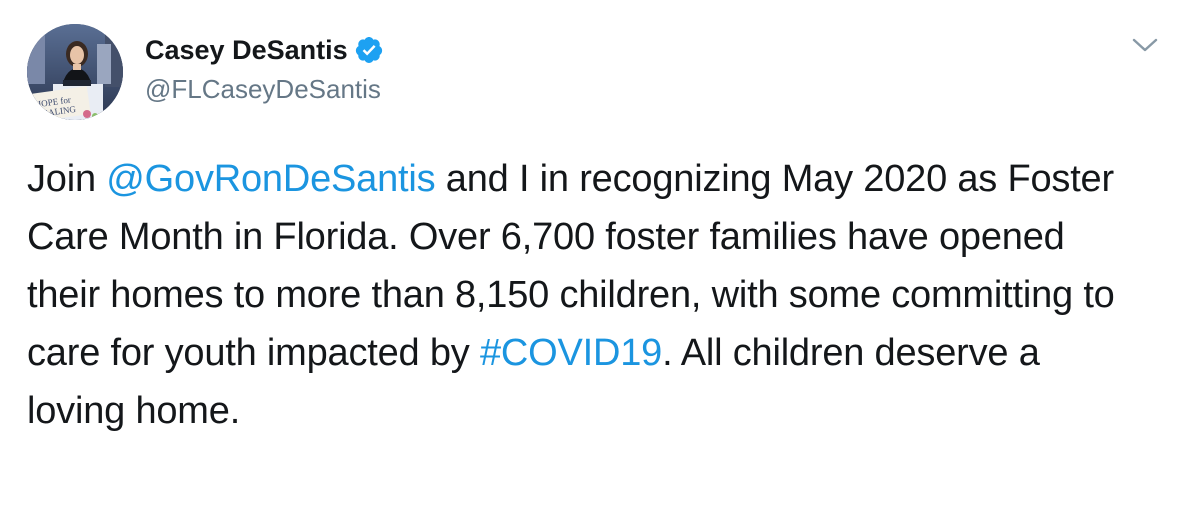 This screenshot has height=522, width=1186. What do you see at coordinates (1145, 45) in the screenshot?
I see `chevron-down-icon` at bounding box center [1145, 45].